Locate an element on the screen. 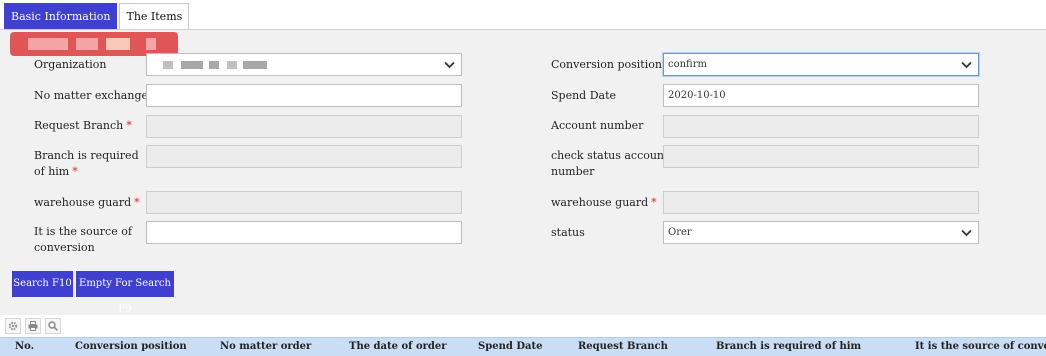  request-branch-field is located at coordinates (304, 126).